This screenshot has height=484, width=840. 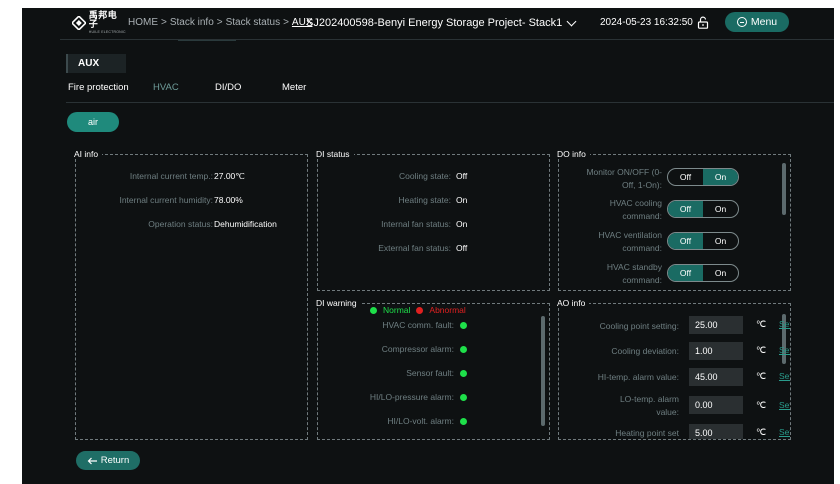 I want to click on warning-legend: Normal Abnormal, so click(x=420, y=310).